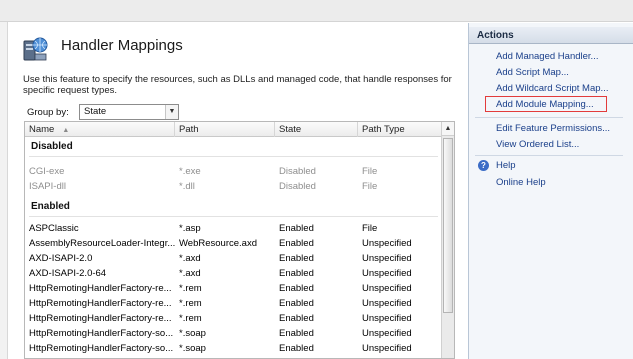  What do you see at coordinates (66, 130) in the screenshot?
I see `sort-ascending-icon: ▲` at bounding box center [66, 130].